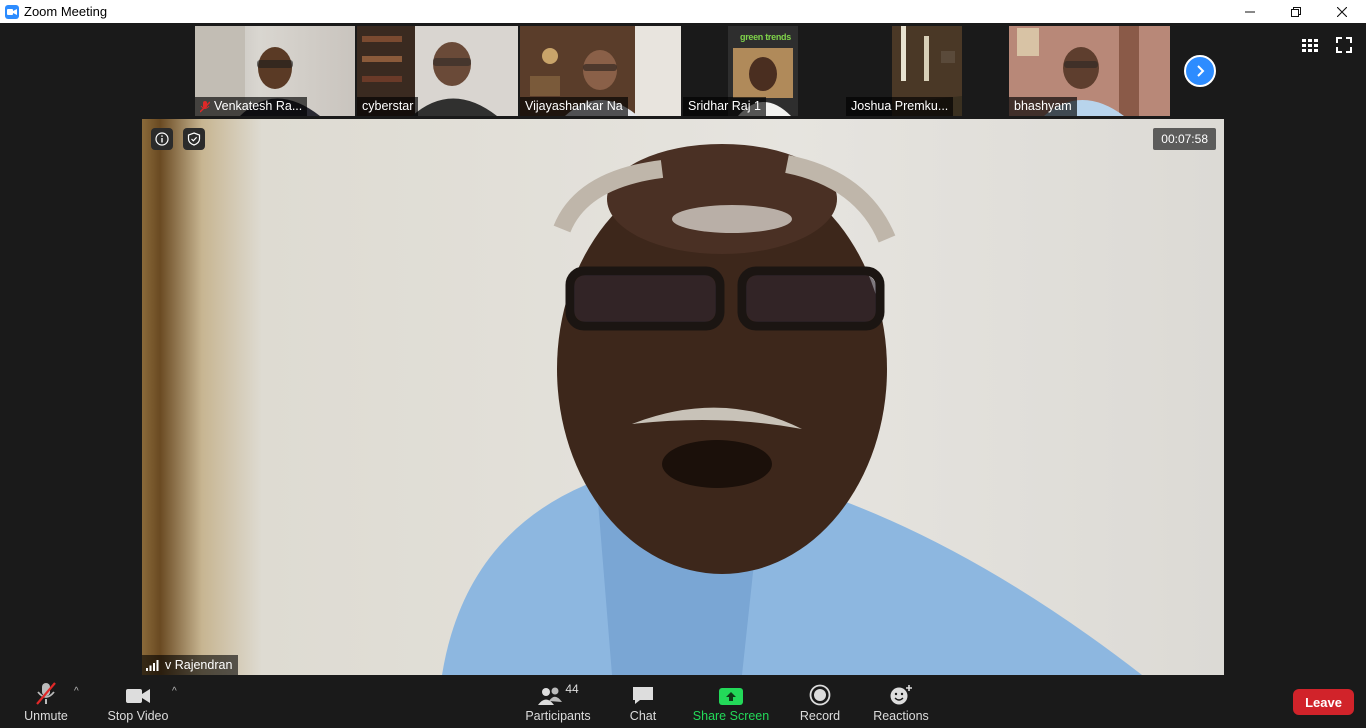 The image size is (1366, 728). What do you see at coordinates (76, 691) in the screenshot?
I see `audio-options-caret: ^` at bounding box center [76, 691].